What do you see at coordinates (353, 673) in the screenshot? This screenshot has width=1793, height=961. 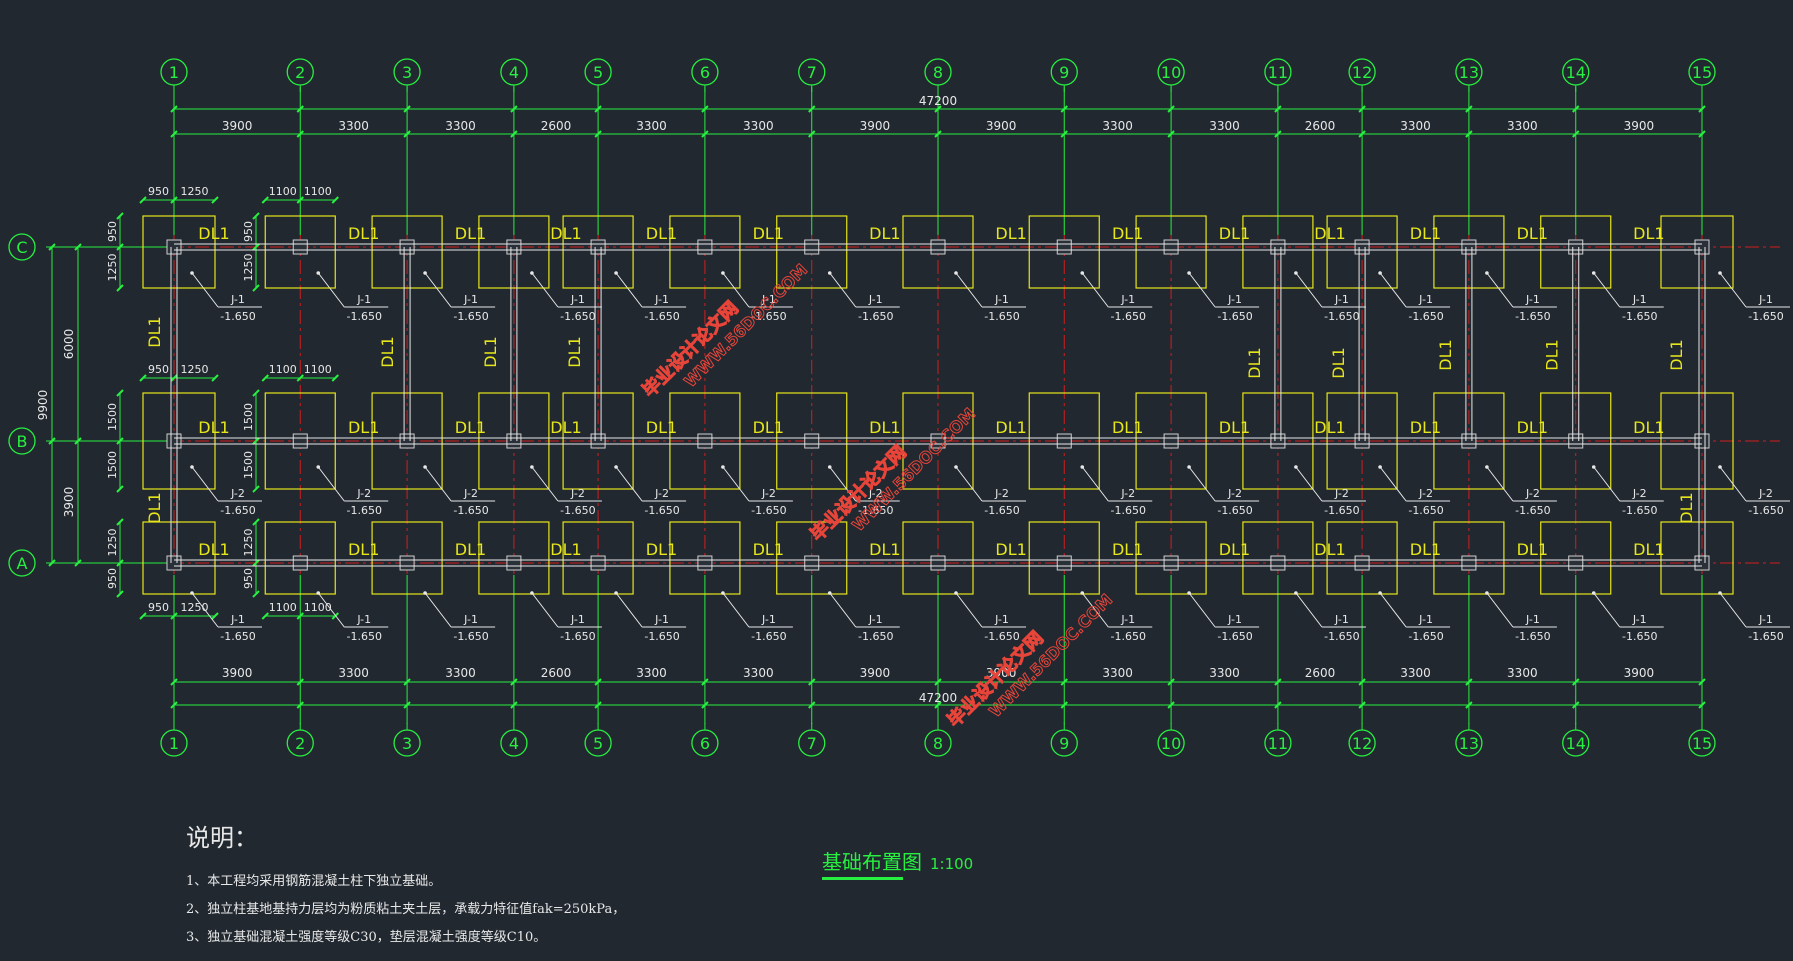 I see `bottom-bay-dim-2: 3300` at bounding box center [353, 673].